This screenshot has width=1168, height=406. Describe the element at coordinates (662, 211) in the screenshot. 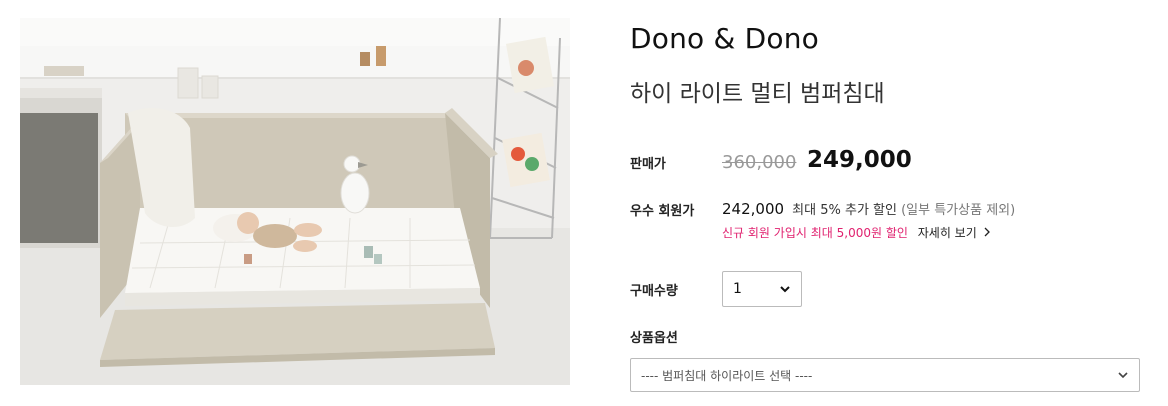

I see `member-price-label: 우수 회원가` at that location.